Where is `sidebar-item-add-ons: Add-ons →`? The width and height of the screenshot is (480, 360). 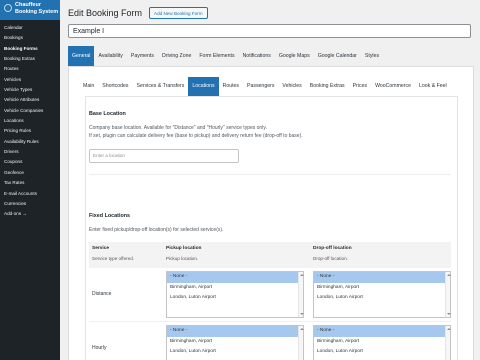
sidebar-item-add-ons: Add-ons → is located at coordinates (30, 214).